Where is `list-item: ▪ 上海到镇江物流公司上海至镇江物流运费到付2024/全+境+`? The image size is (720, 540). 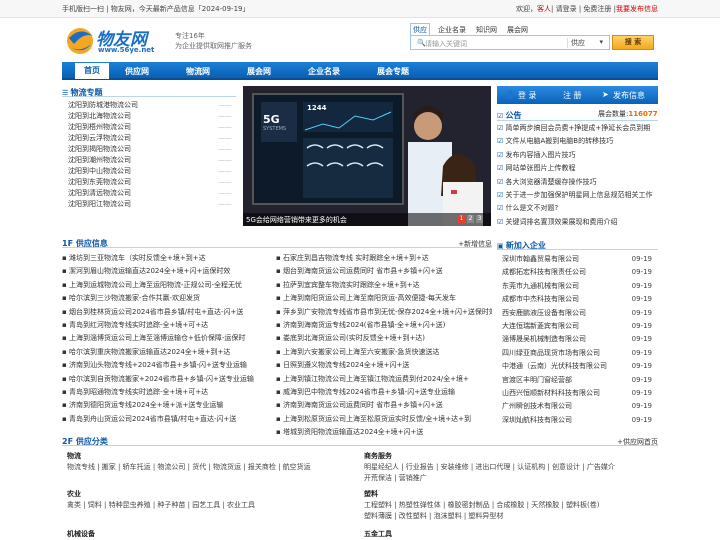 list-item: ▪ 上海到镇江物流公司上海至镇江物流运费到付2024/全+境+ is located at coordinates (384, 379).